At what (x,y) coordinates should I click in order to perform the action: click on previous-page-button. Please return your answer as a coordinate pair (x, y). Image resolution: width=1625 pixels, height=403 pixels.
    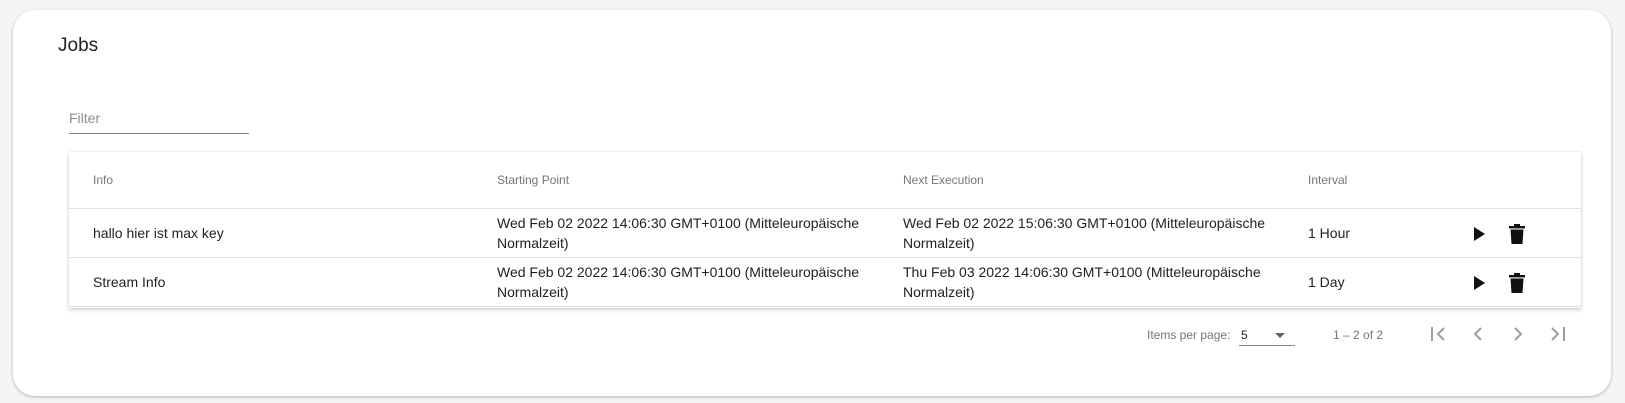
    Looking at the image, I should click on (1478, 334).